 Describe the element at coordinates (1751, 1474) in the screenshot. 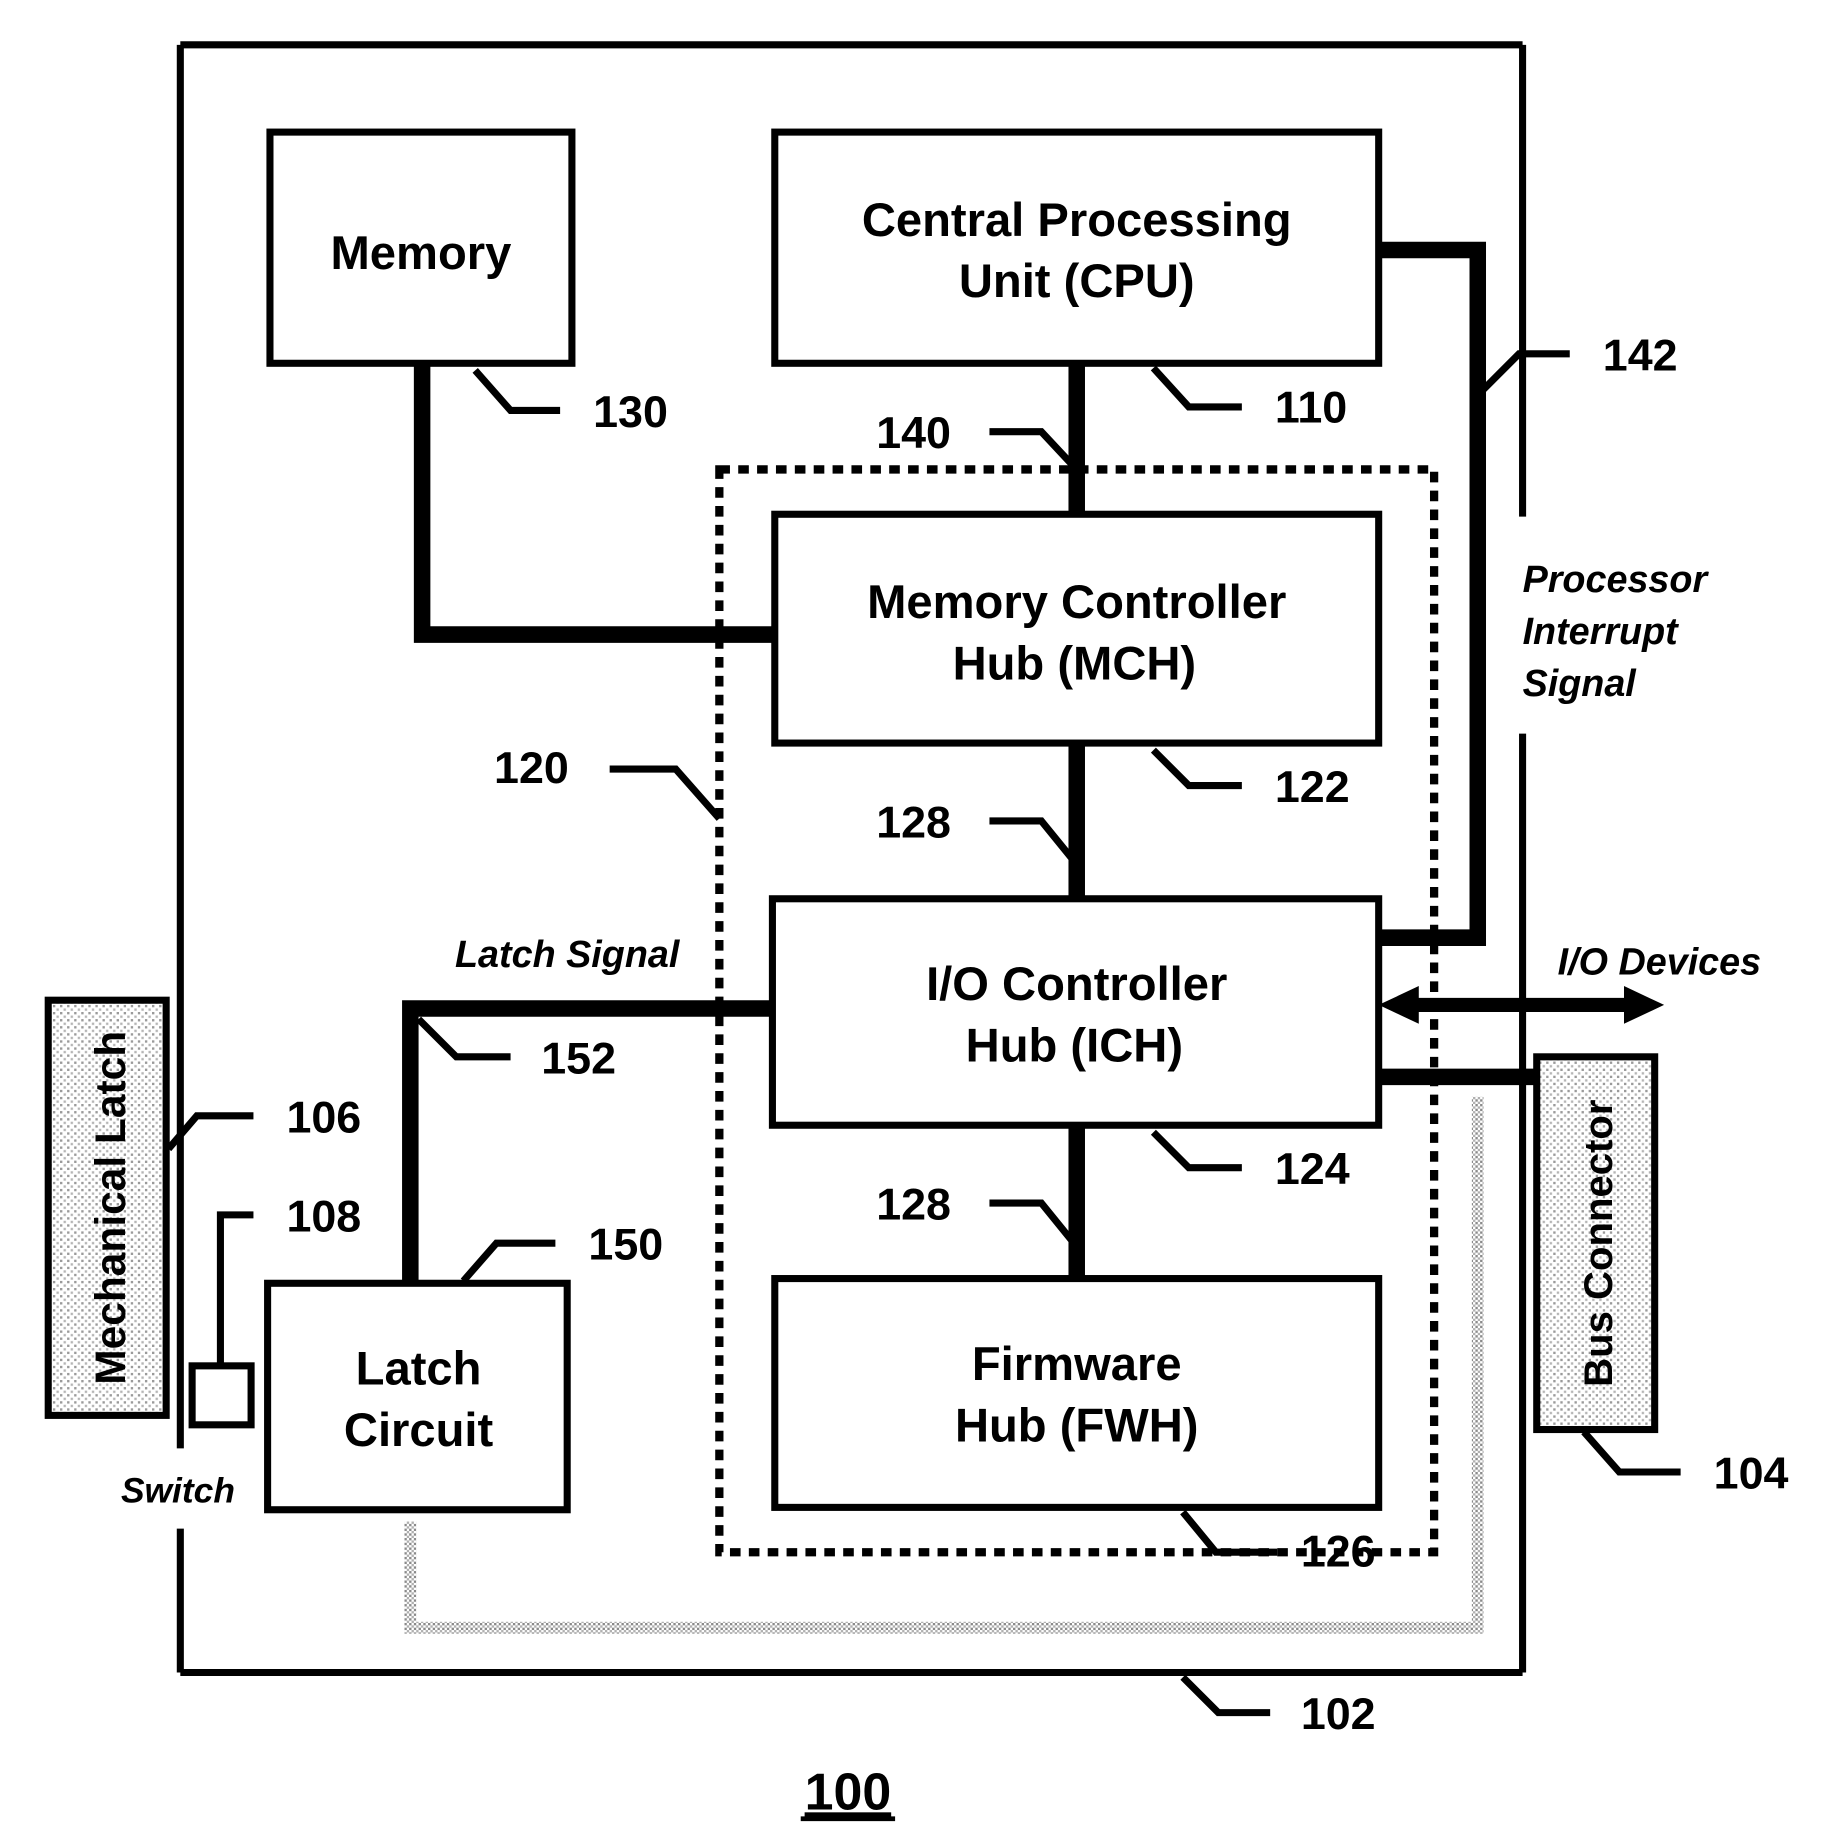

I see `ref-104: 104` at that location.